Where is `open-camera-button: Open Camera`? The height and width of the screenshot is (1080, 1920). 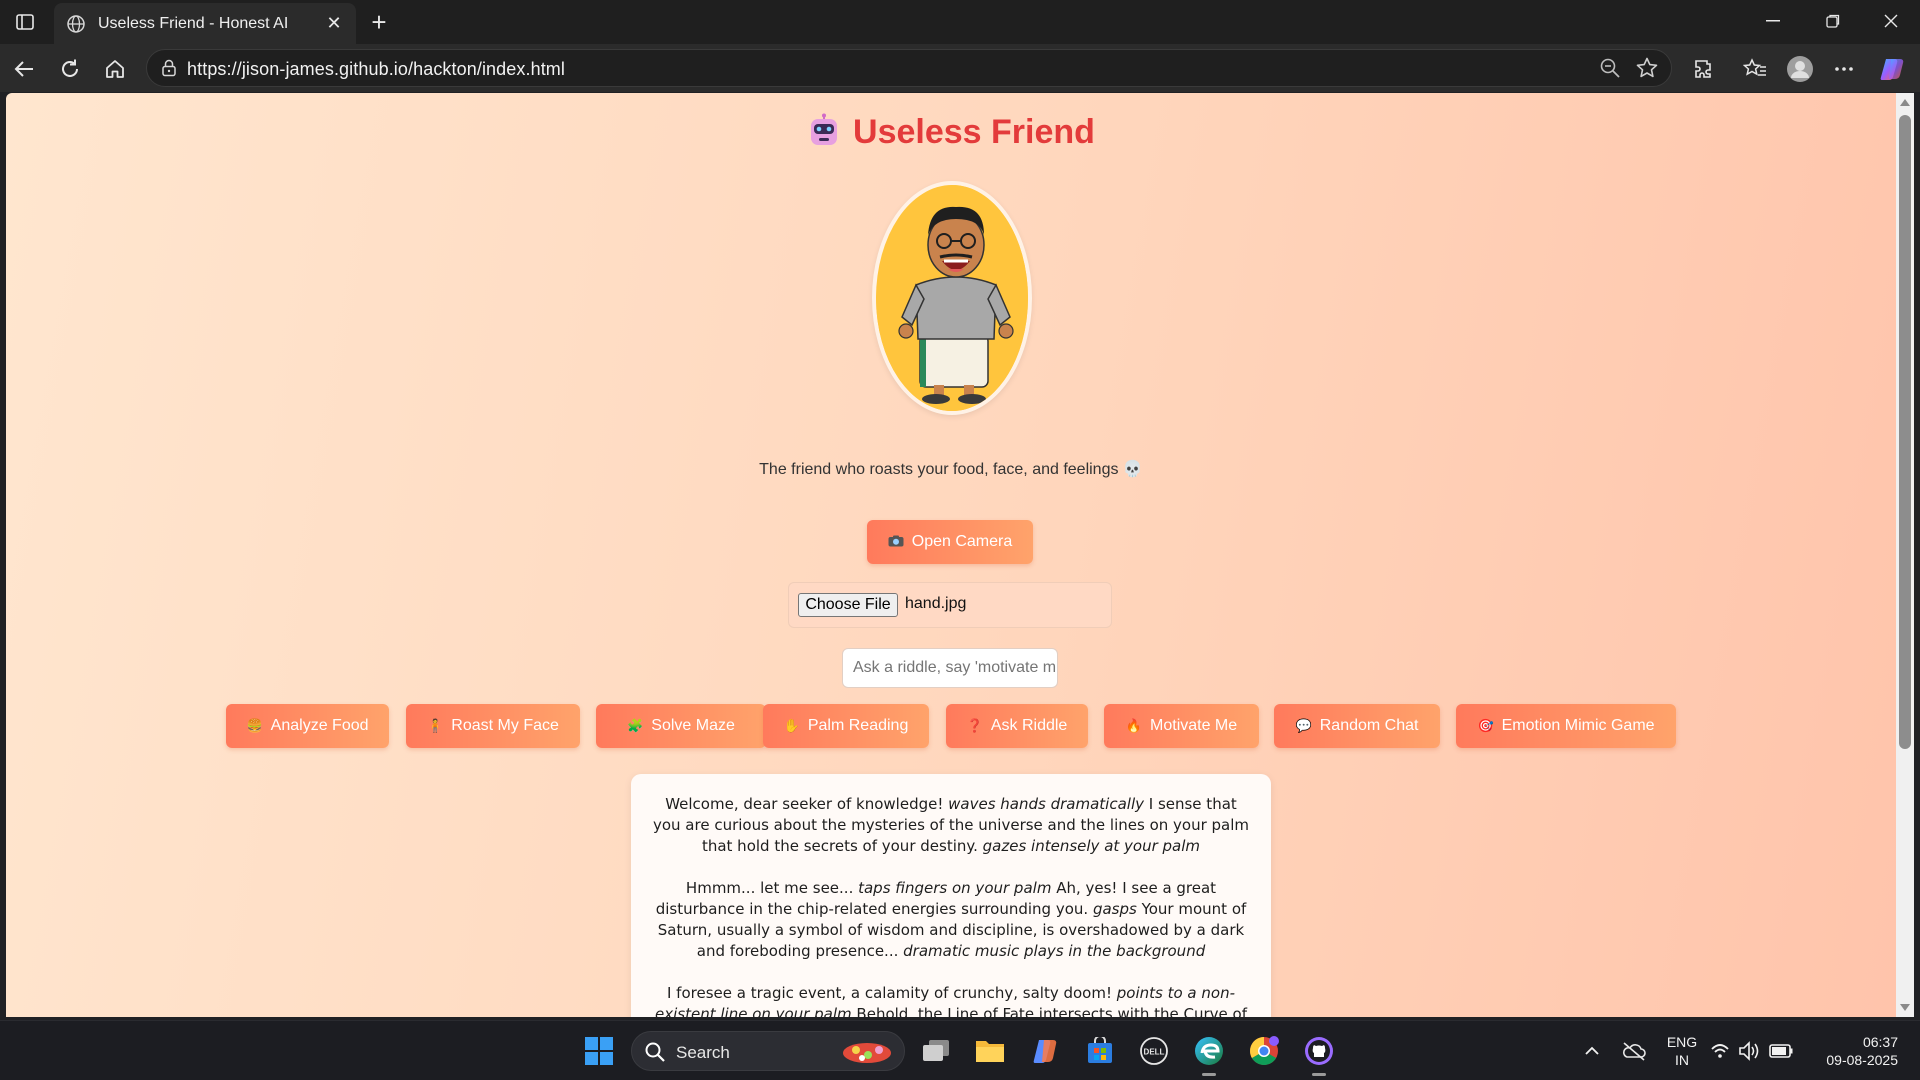
open-camera-button: Open Camera is located at coordinates (950, 542).